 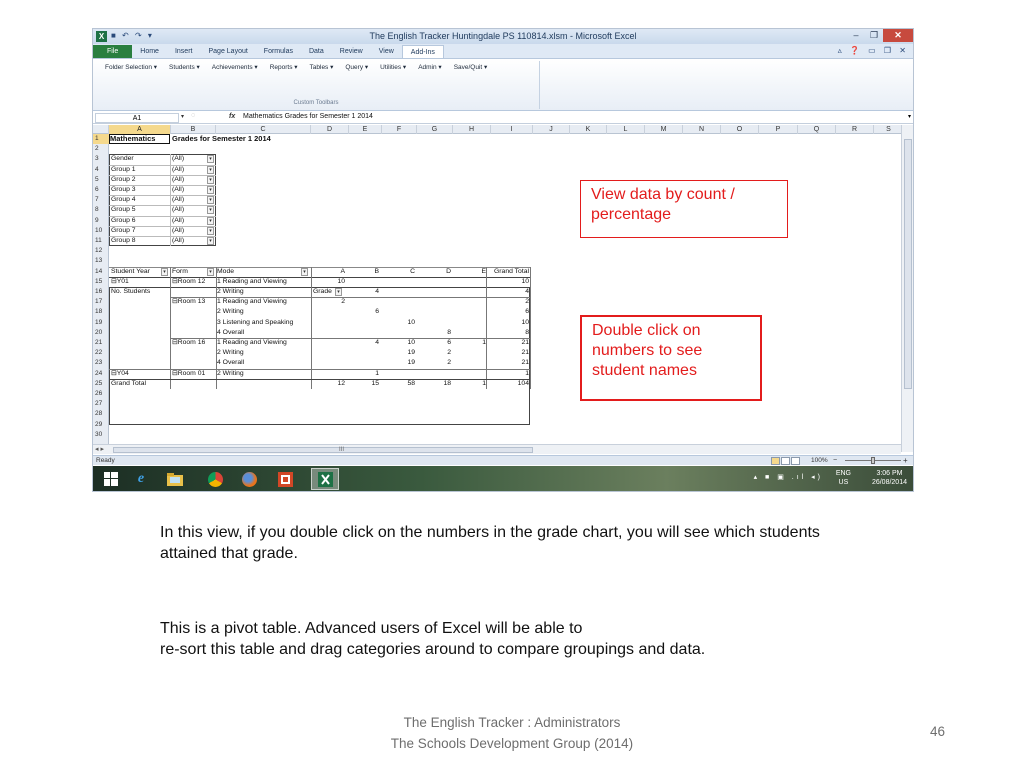 I want to click on row-header-30: 30, so click(x=101, y=435).